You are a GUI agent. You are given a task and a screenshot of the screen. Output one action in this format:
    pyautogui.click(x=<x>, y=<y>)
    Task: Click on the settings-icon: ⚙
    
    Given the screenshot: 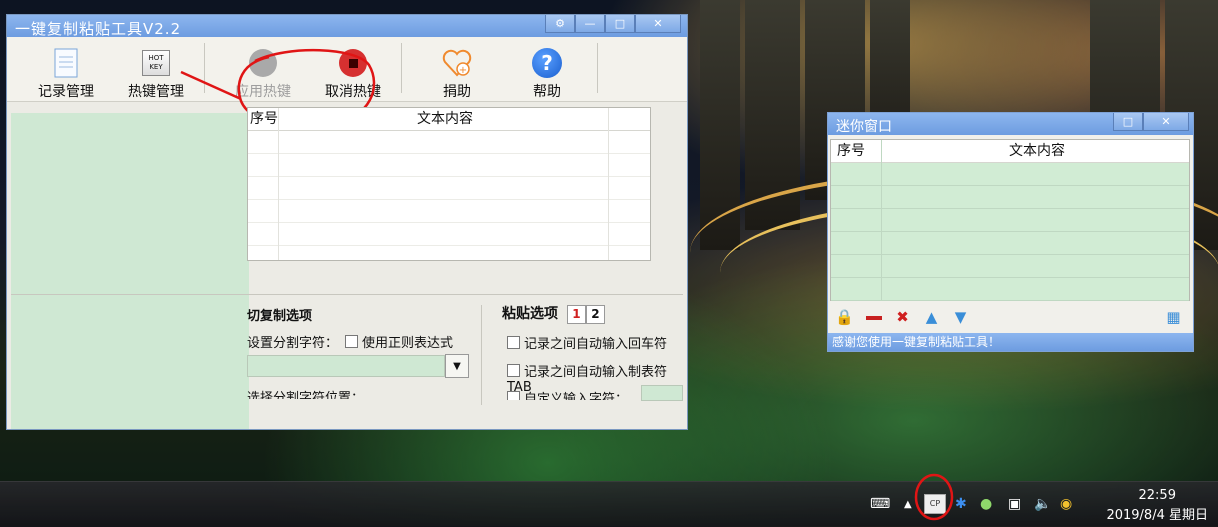 What is the action you would take?
    pyautogui.click(x=560, y=24)
    